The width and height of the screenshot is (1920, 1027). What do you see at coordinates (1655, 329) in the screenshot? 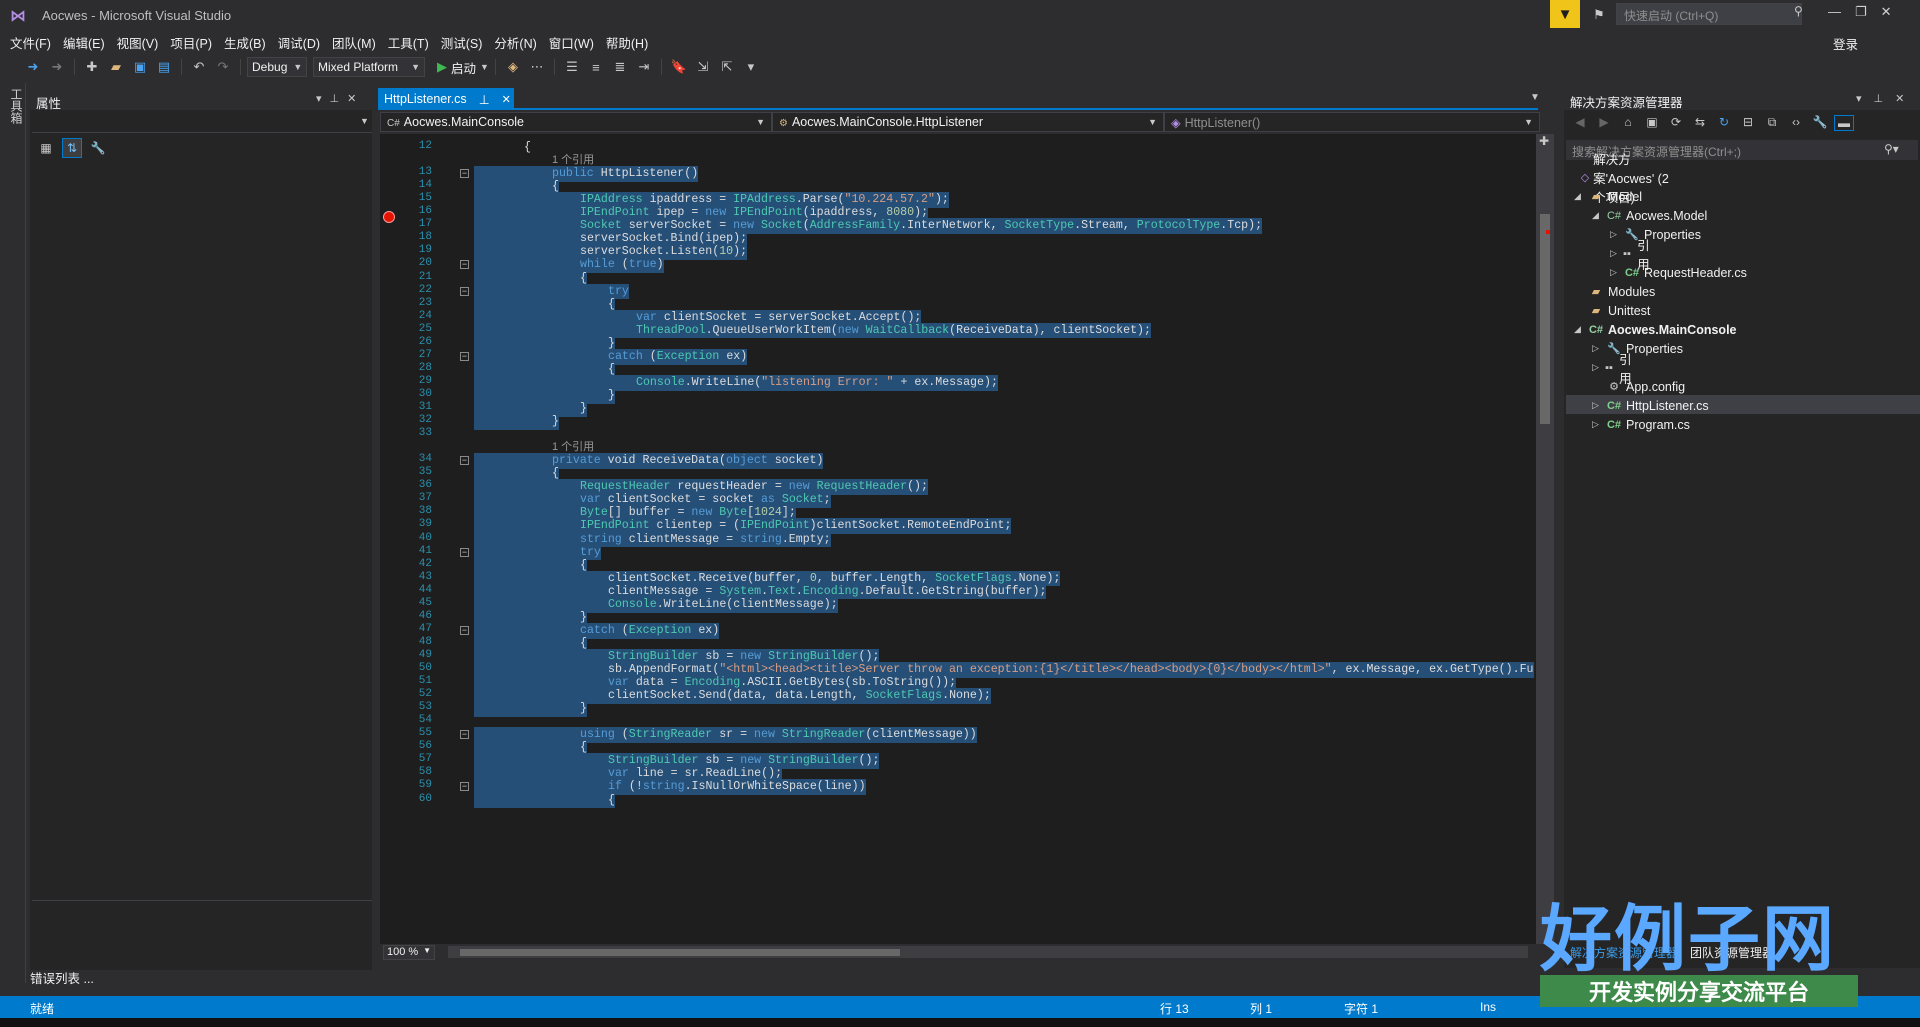
I see `tree-item: ◢ C# Aocwes.MainConsole` at bounding box center [1655, 329].